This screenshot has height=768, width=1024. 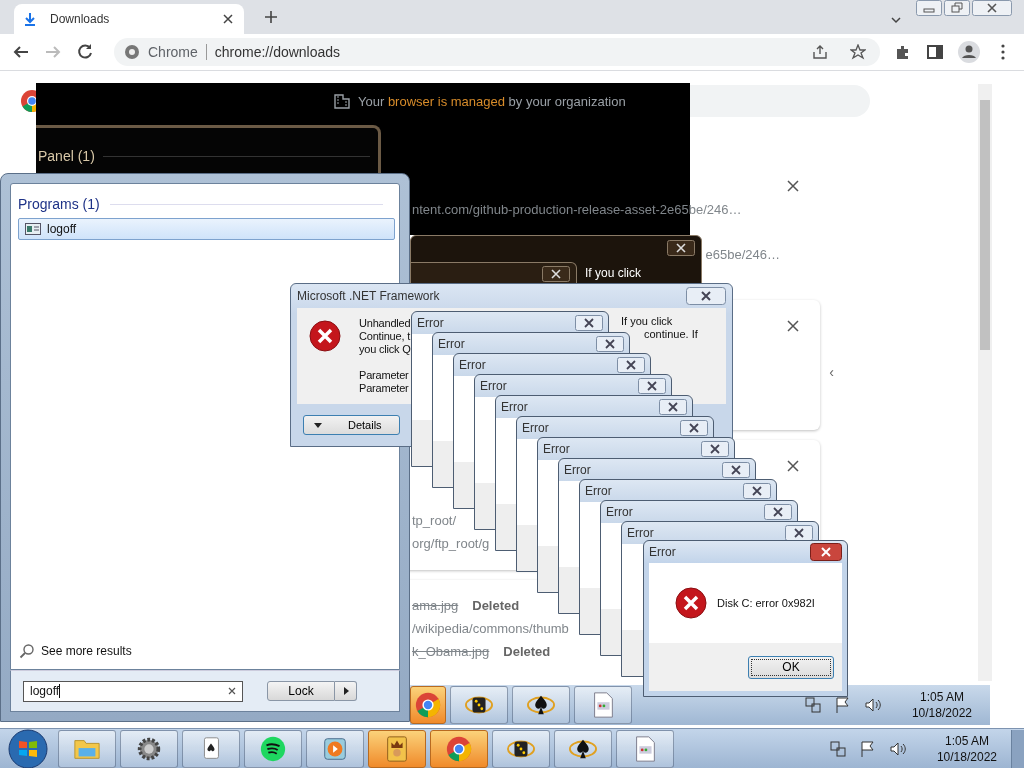 I want to click on restore-icon, so click(x=957, y=8).